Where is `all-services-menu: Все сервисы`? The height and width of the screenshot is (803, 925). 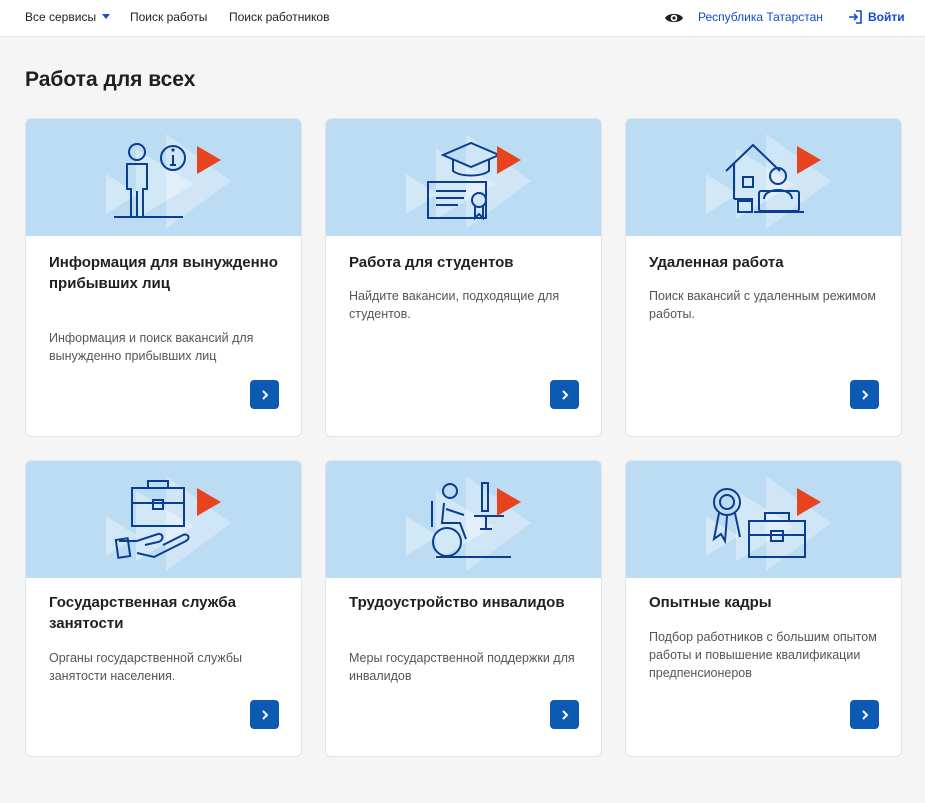 all-services-menu: Все сервисы is located at coordinates (68, 17).